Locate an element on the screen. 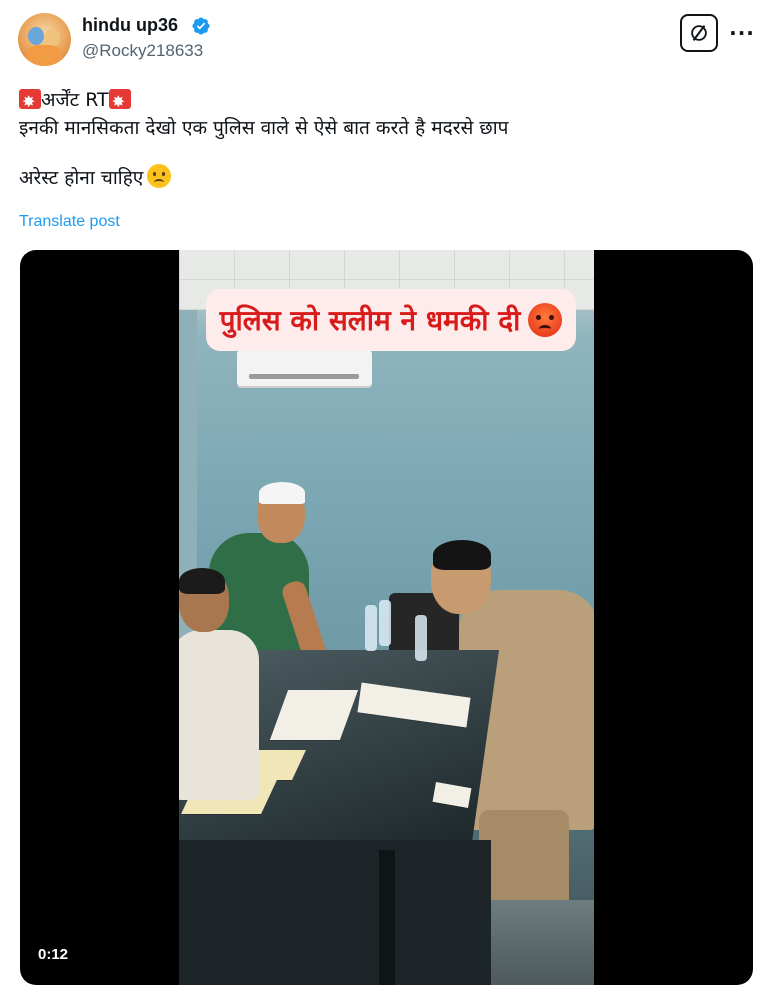 This screenshot has height=1001, width=768. slightly-frowning-face-emoji is located at coordinates (159, 176).